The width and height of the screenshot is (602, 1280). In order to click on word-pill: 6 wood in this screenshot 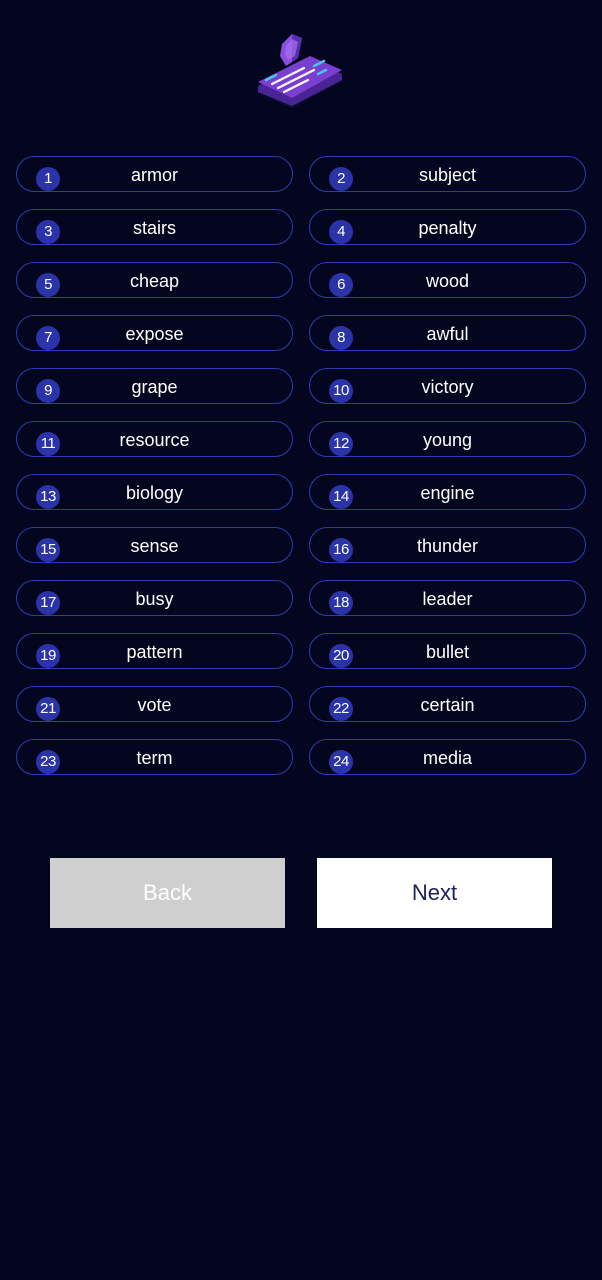, I will do `click(447, 280)`.